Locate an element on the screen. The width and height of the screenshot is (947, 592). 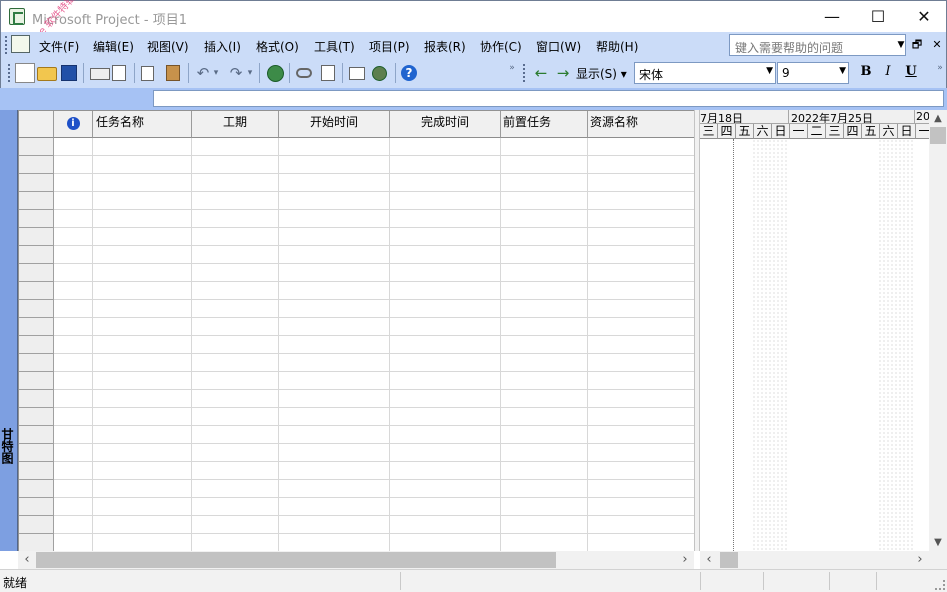
menu-window: 窗口(W) is located at coordinates (558, 46).